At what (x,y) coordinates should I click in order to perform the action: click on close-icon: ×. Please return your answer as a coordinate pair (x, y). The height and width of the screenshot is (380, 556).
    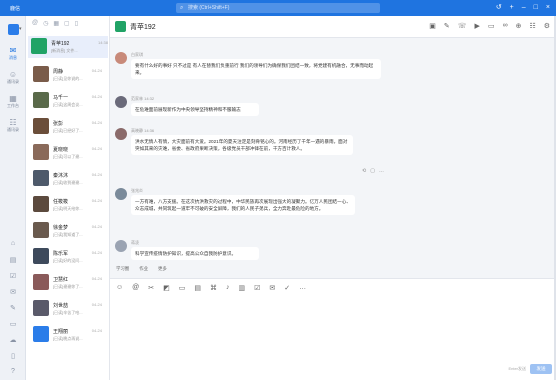
    Looking at the image, I should click on (548, 8).